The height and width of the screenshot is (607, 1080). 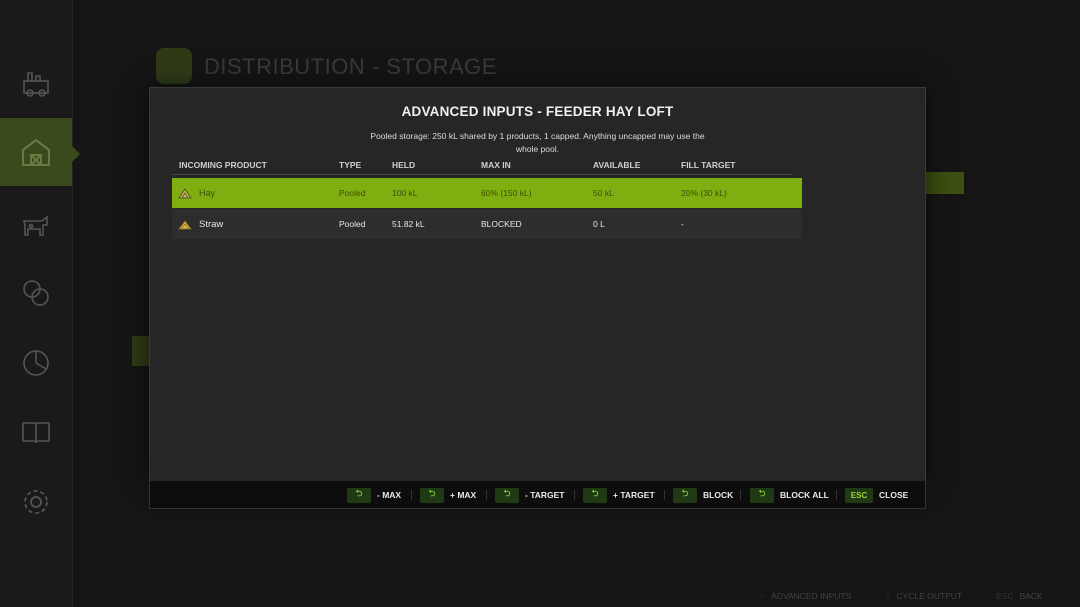 I want to click on column-held: HELD, so click(x=404, y=165).